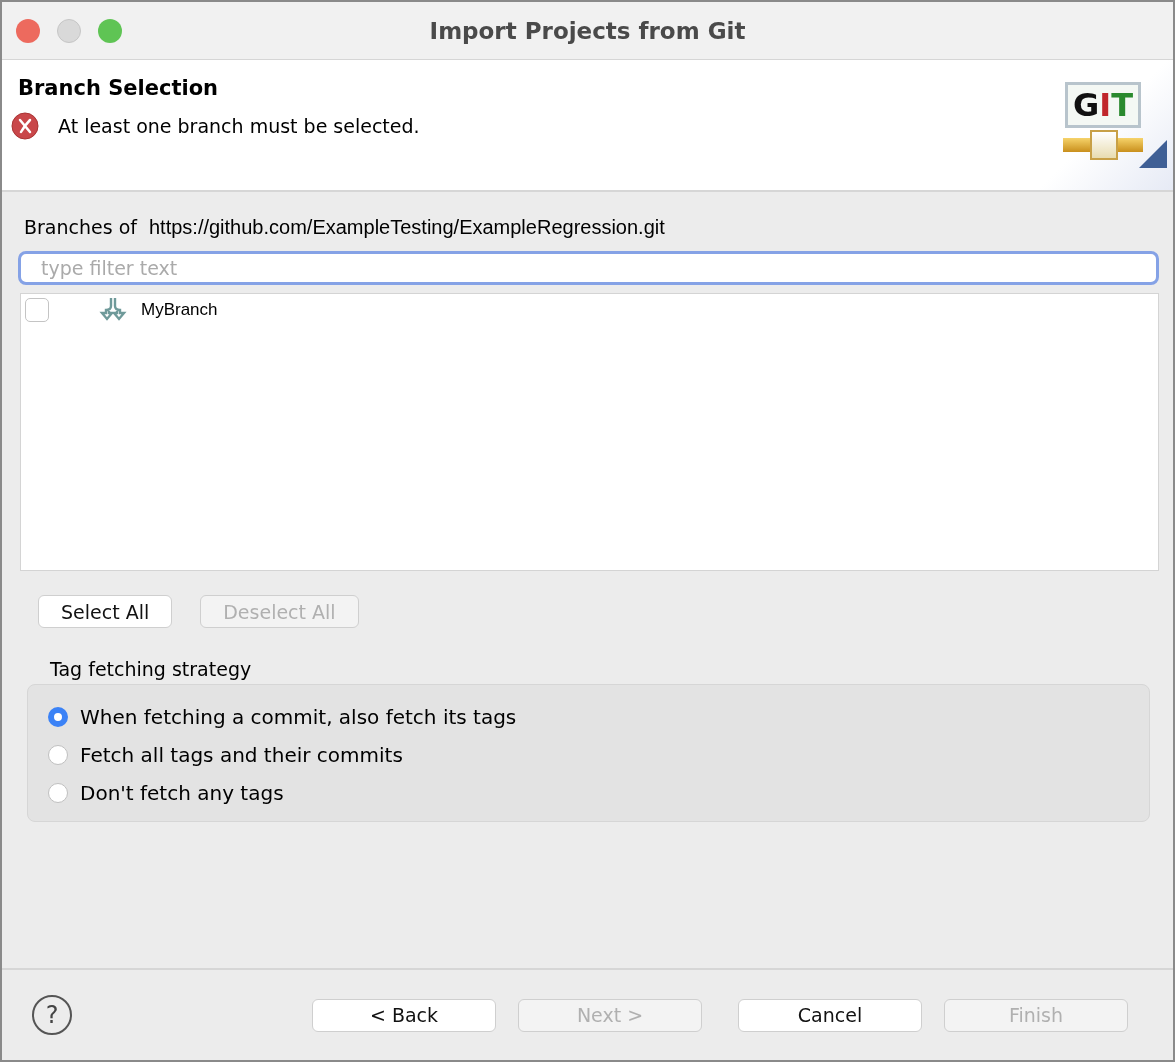 This screenshot has height=1062, width=1175. What do you see at coordinates (404, 1015) in the screenshot?
I see `footer-button: < Back` at bounding box center [404, 1015].